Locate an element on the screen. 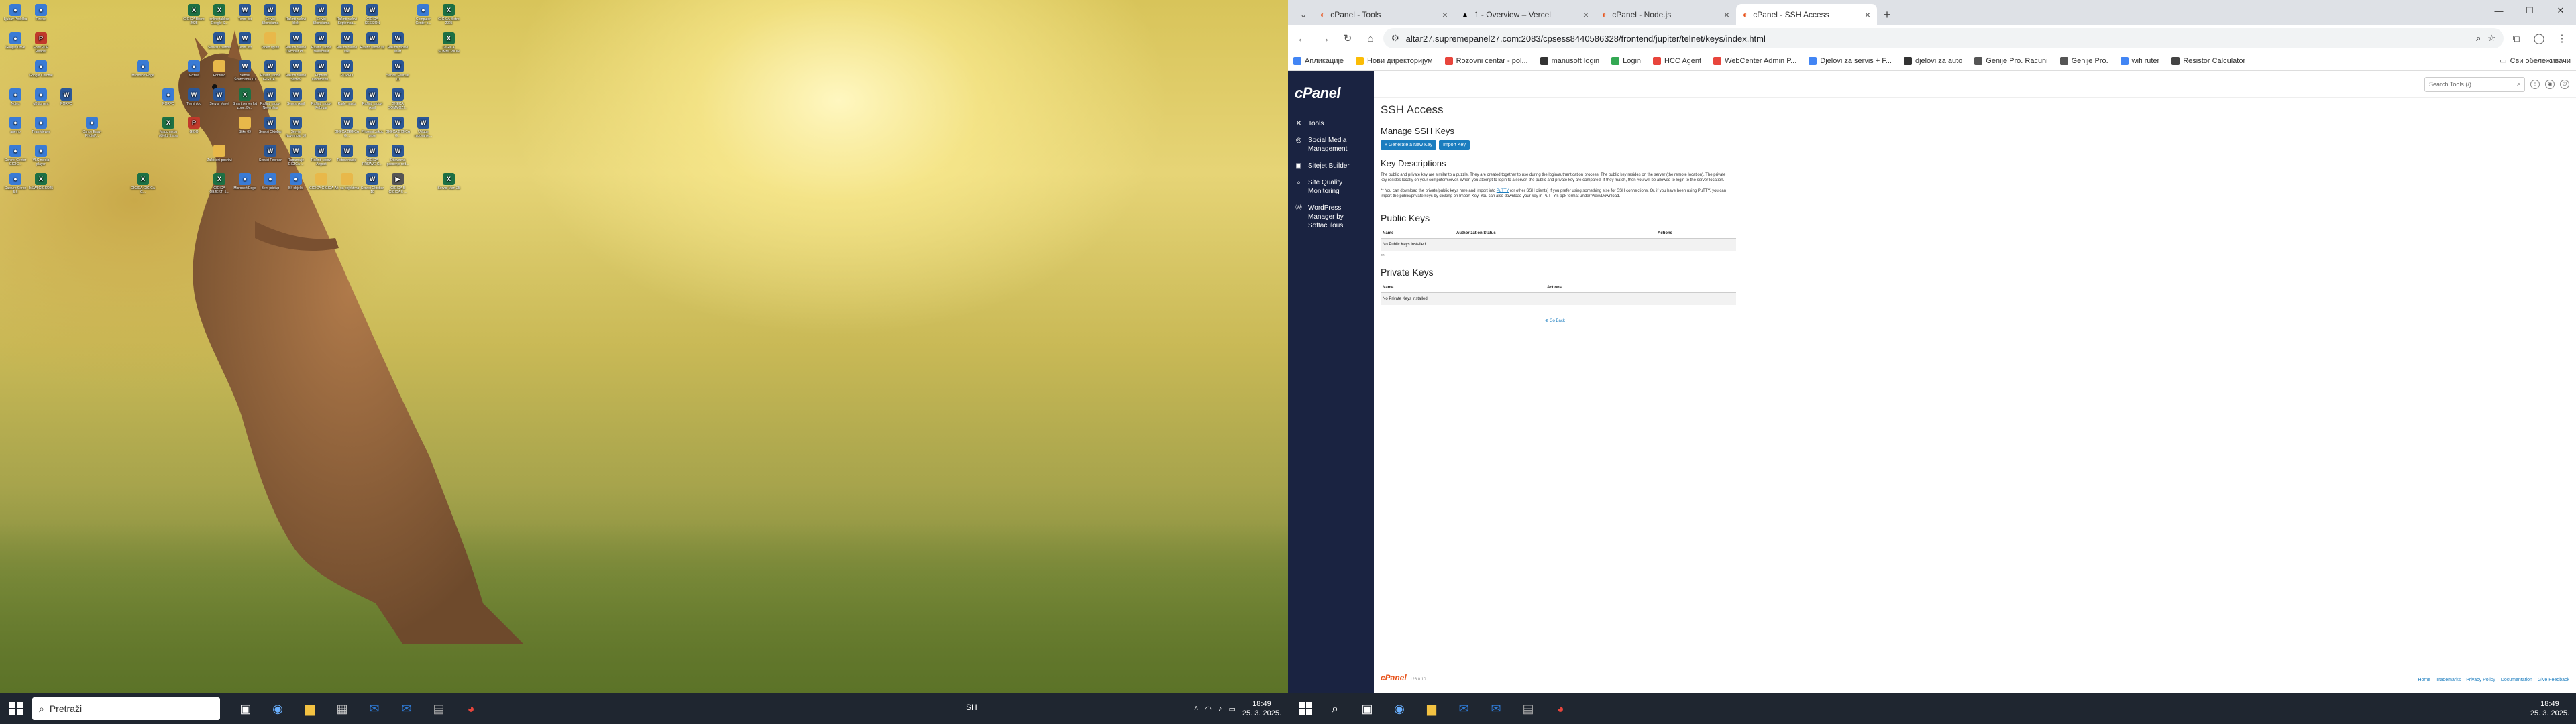 This screenshot has width=2576, height=724. putty-link: PuTTY is located at coordinates (1503, 191).